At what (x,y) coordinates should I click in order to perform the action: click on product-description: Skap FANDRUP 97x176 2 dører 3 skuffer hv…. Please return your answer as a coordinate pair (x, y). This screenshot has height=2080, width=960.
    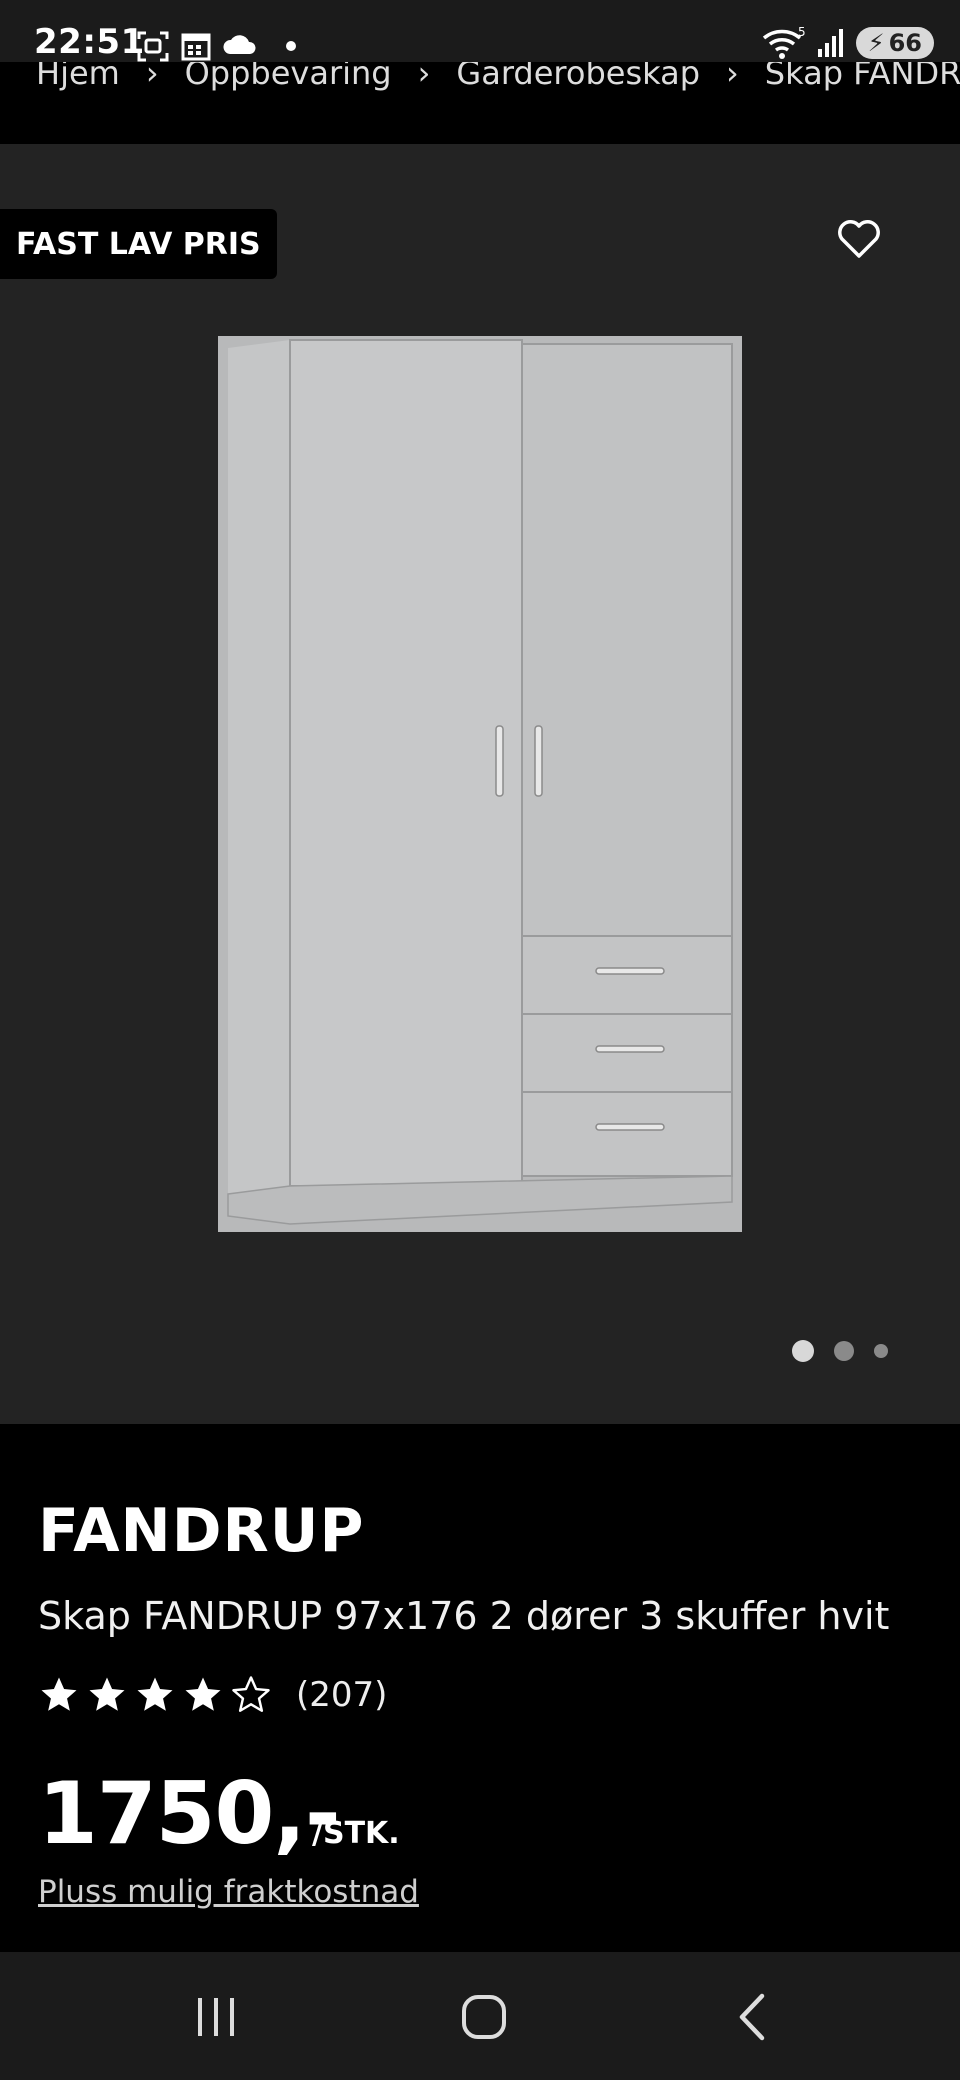
    Looking at the image, I should click on (464, 1616).